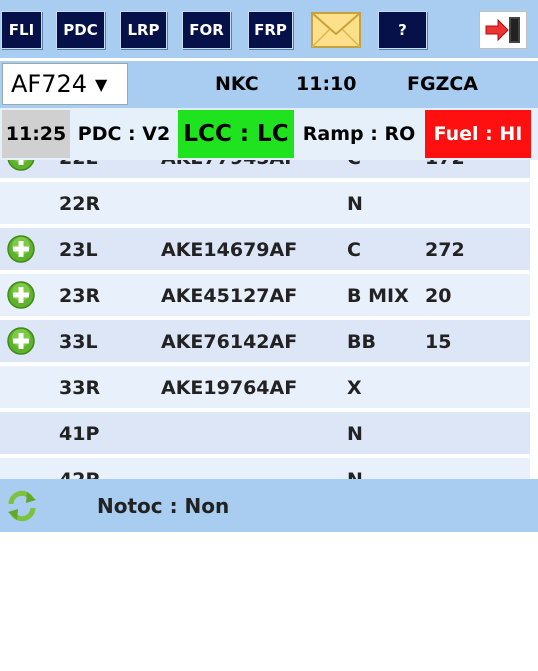 This screenshot has width=538, height=671. I want to click on table-row: 33L AKE76142AF BB 15, so click(265, 342).